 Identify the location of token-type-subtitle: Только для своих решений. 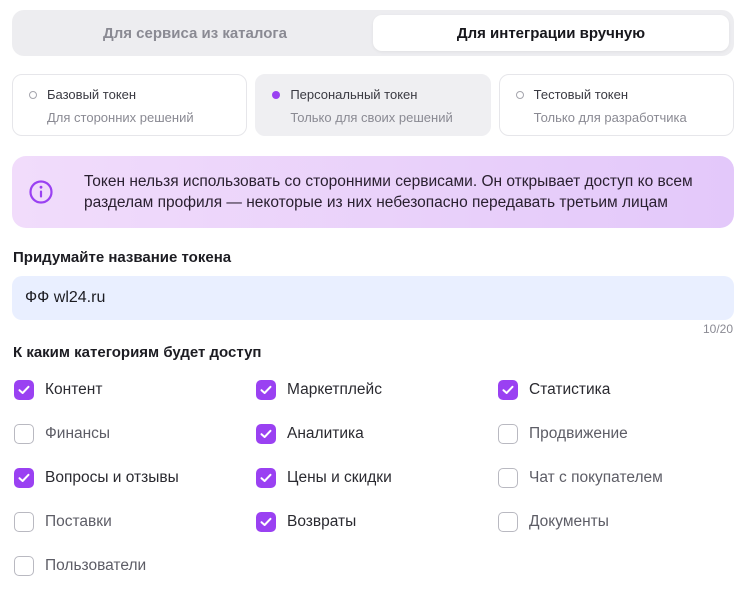
(371, 117).